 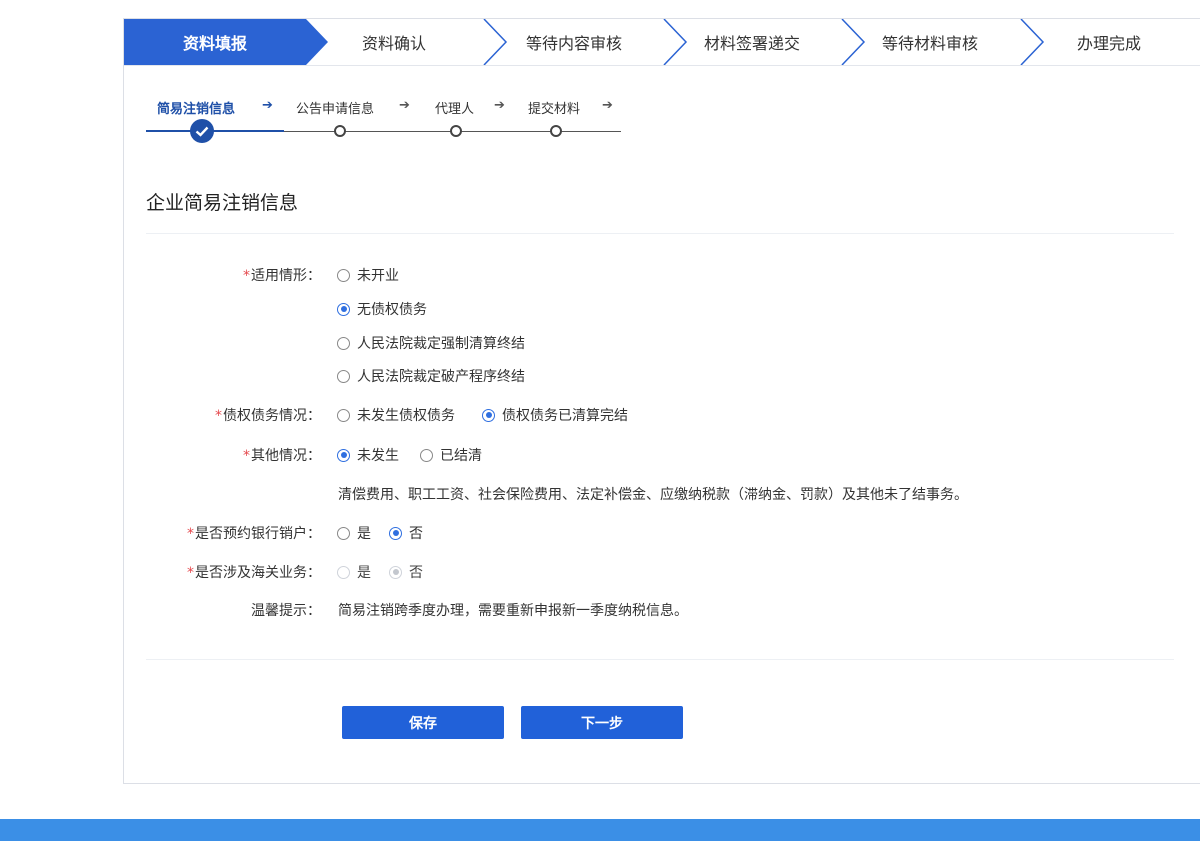 What do you see at coordinates (406, 416) in the screenshot?
I see `option-label: 未发生债权债务` at bounding box center [406, 416].